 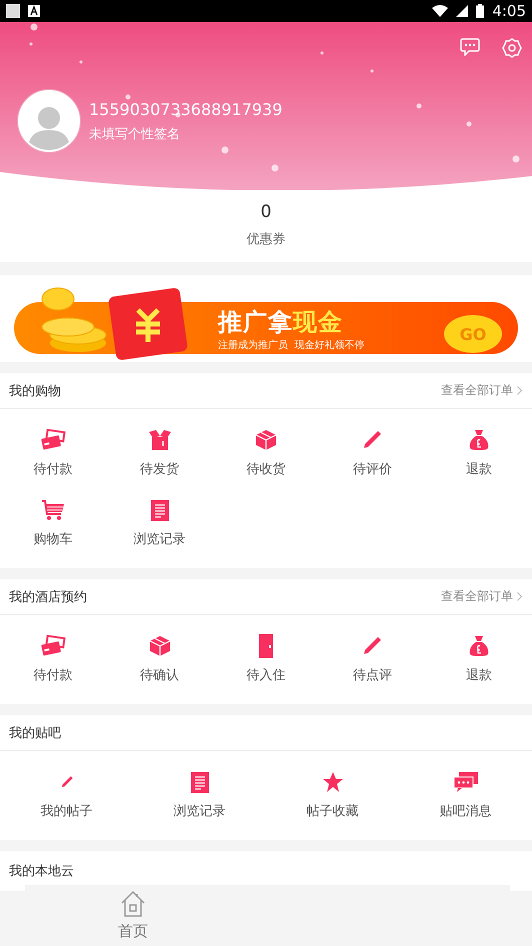 I want to click on coupon-label: 优惠券, so click(x=266, y=239).